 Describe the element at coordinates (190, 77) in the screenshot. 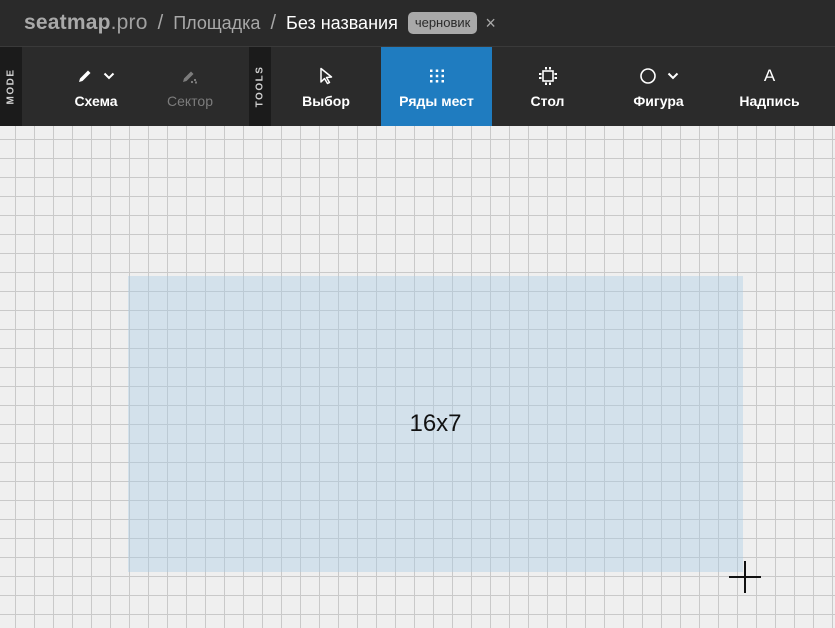

I see `sector-pencil-icon` at that location.